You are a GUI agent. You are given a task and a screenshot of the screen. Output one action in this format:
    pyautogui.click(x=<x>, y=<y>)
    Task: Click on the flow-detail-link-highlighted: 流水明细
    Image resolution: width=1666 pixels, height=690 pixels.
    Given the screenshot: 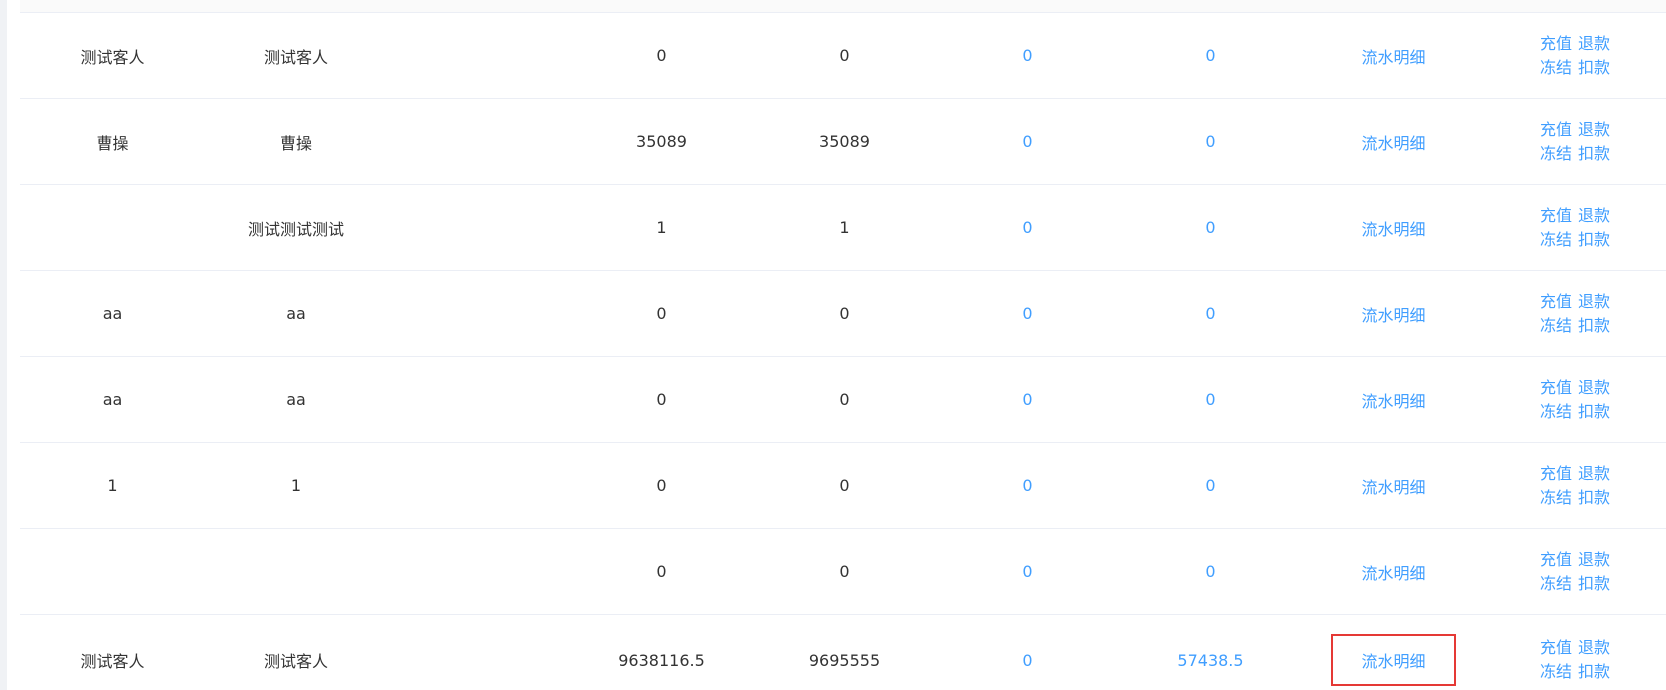 What is the action you would take?
    pyautogui.click(x=1393, y=660)
    